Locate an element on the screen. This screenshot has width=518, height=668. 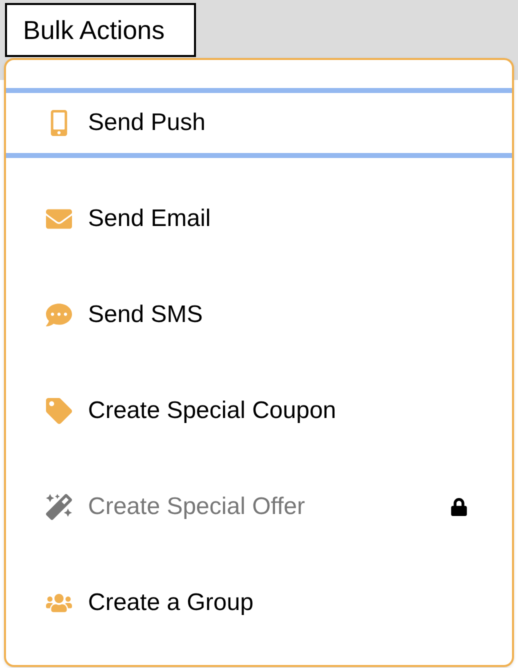
lock-icon is located at coordinates (459, 507).